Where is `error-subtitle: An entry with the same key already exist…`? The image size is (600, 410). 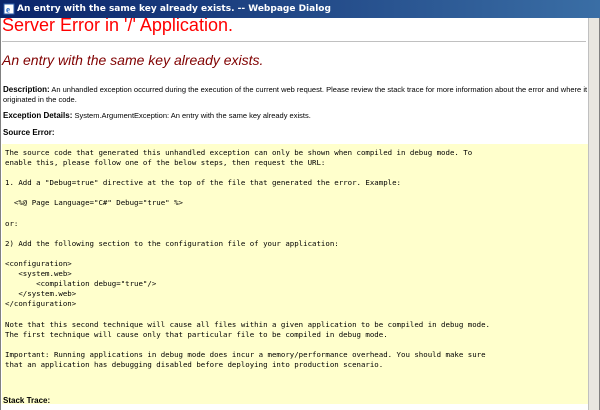
error-subtitle: An entry with the same key already exist… is located at coordinates (133, 60).